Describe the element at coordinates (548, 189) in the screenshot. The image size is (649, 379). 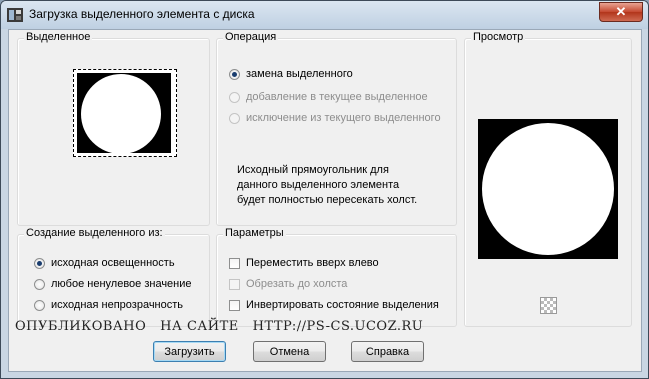
I see `preview-canvas` at that location.